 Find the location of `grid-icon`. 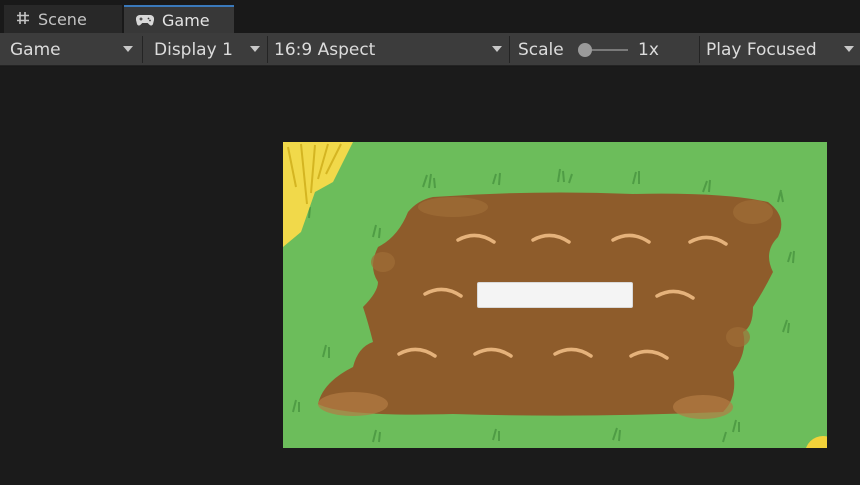

grid-icon is located at coordinates (23, 19).